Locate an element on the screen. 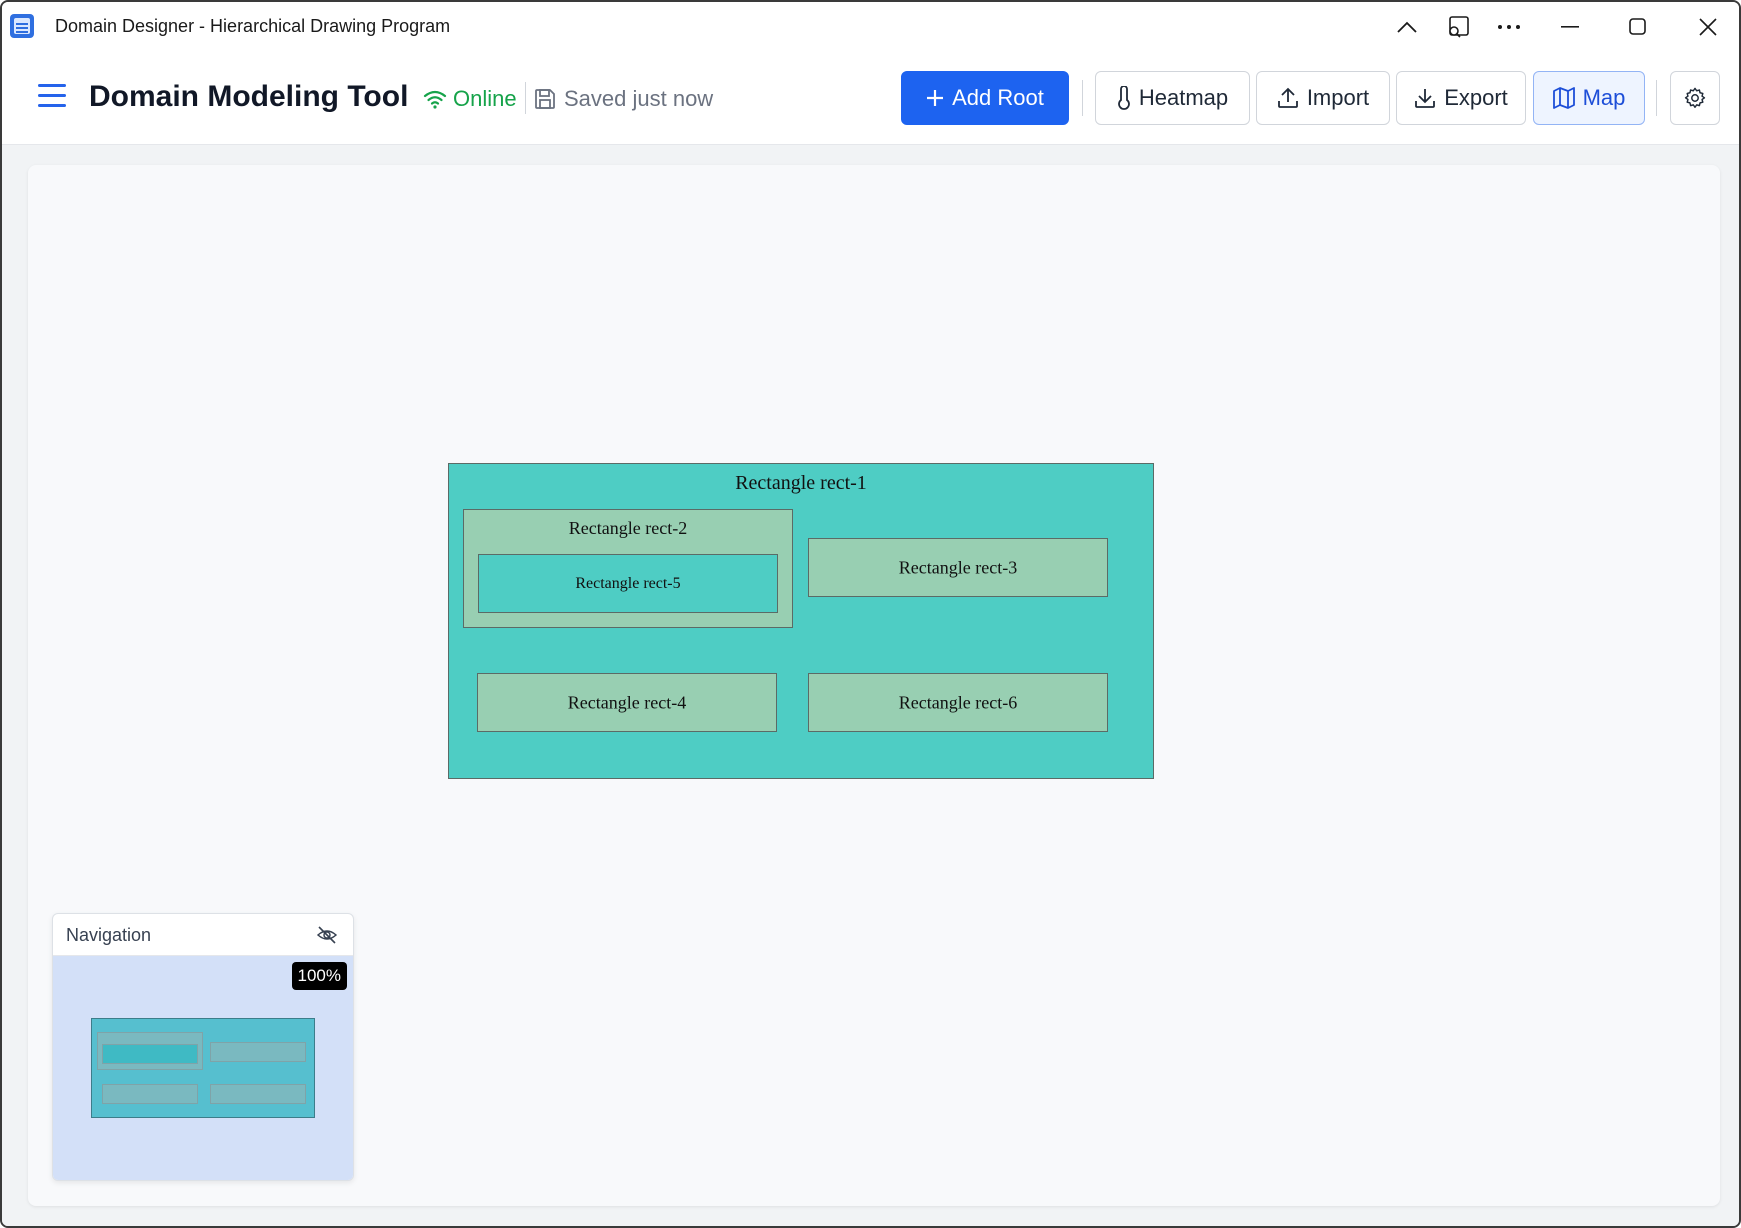 Image resolution: width=1741 pixels, height=1228 pixels. rectangle-rect-3: Rectangle rect-3 is located at coordinates (958, 567).